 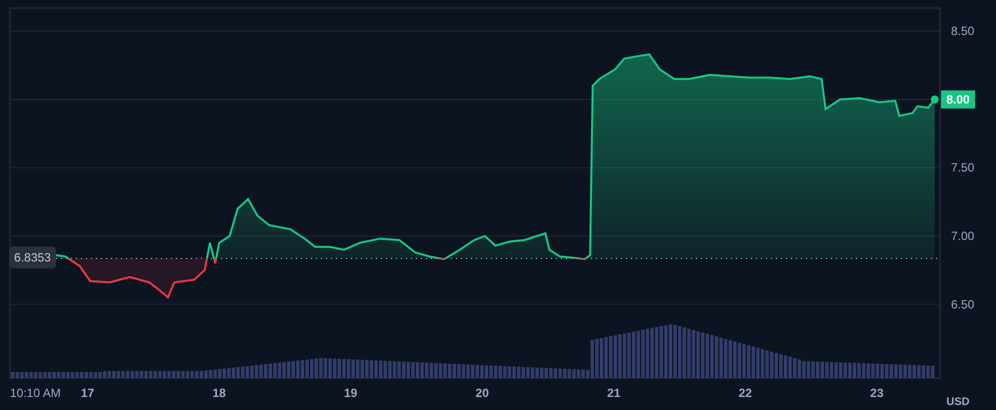 I want to click on current-price-dot, so click(x=934, y=99).